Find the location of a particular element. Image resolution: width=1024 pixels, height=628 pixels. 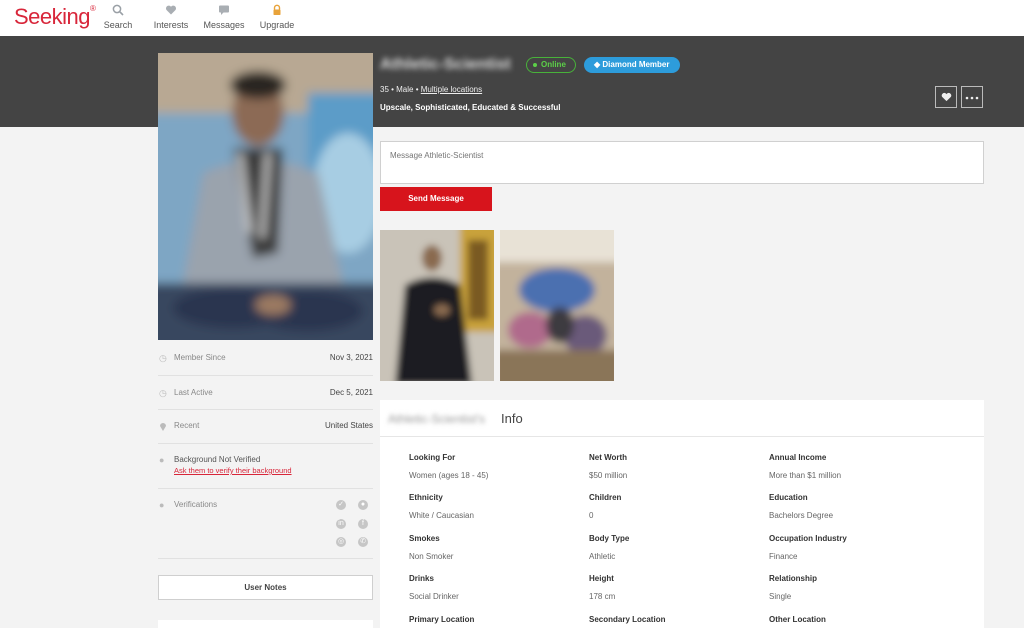

field-looking-for: Looking For Women (ages 18 - 45) is located at coordinates (449, 466).